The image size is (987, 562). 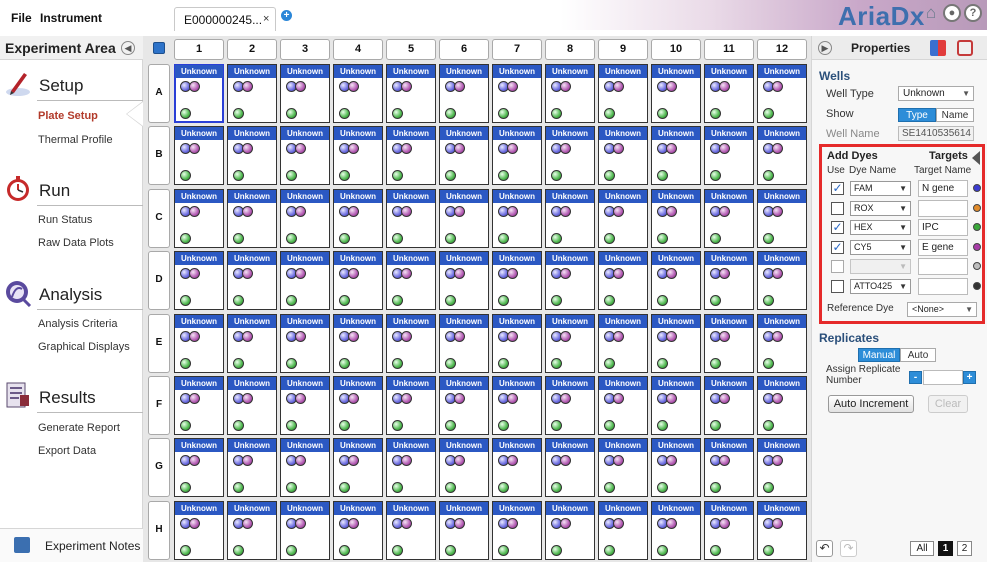 What do you see at coordinates (517, 467) in the screenshot?
I see `well-G7: Unknown` at bounding box center [517, 467].